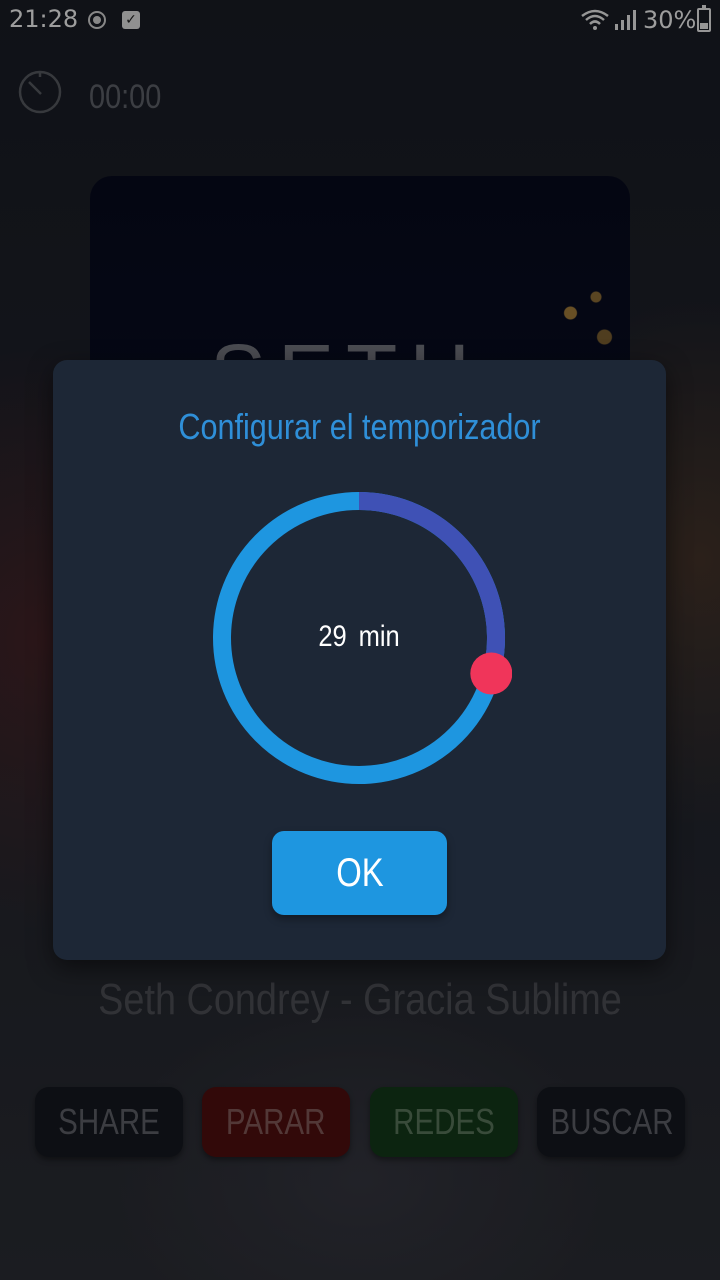 The width and height of the screenshot is (720, 1280). I want to click on dial-thumb-handle, so click(491, 673).